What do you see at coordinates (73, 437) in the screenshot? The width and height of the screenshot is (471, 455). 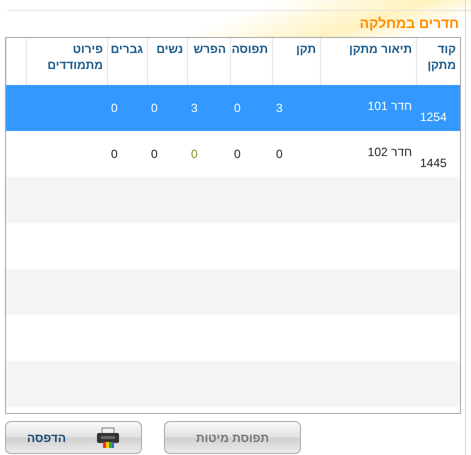 I see `print-button: הדפסה` at bounding box center [73, 437].